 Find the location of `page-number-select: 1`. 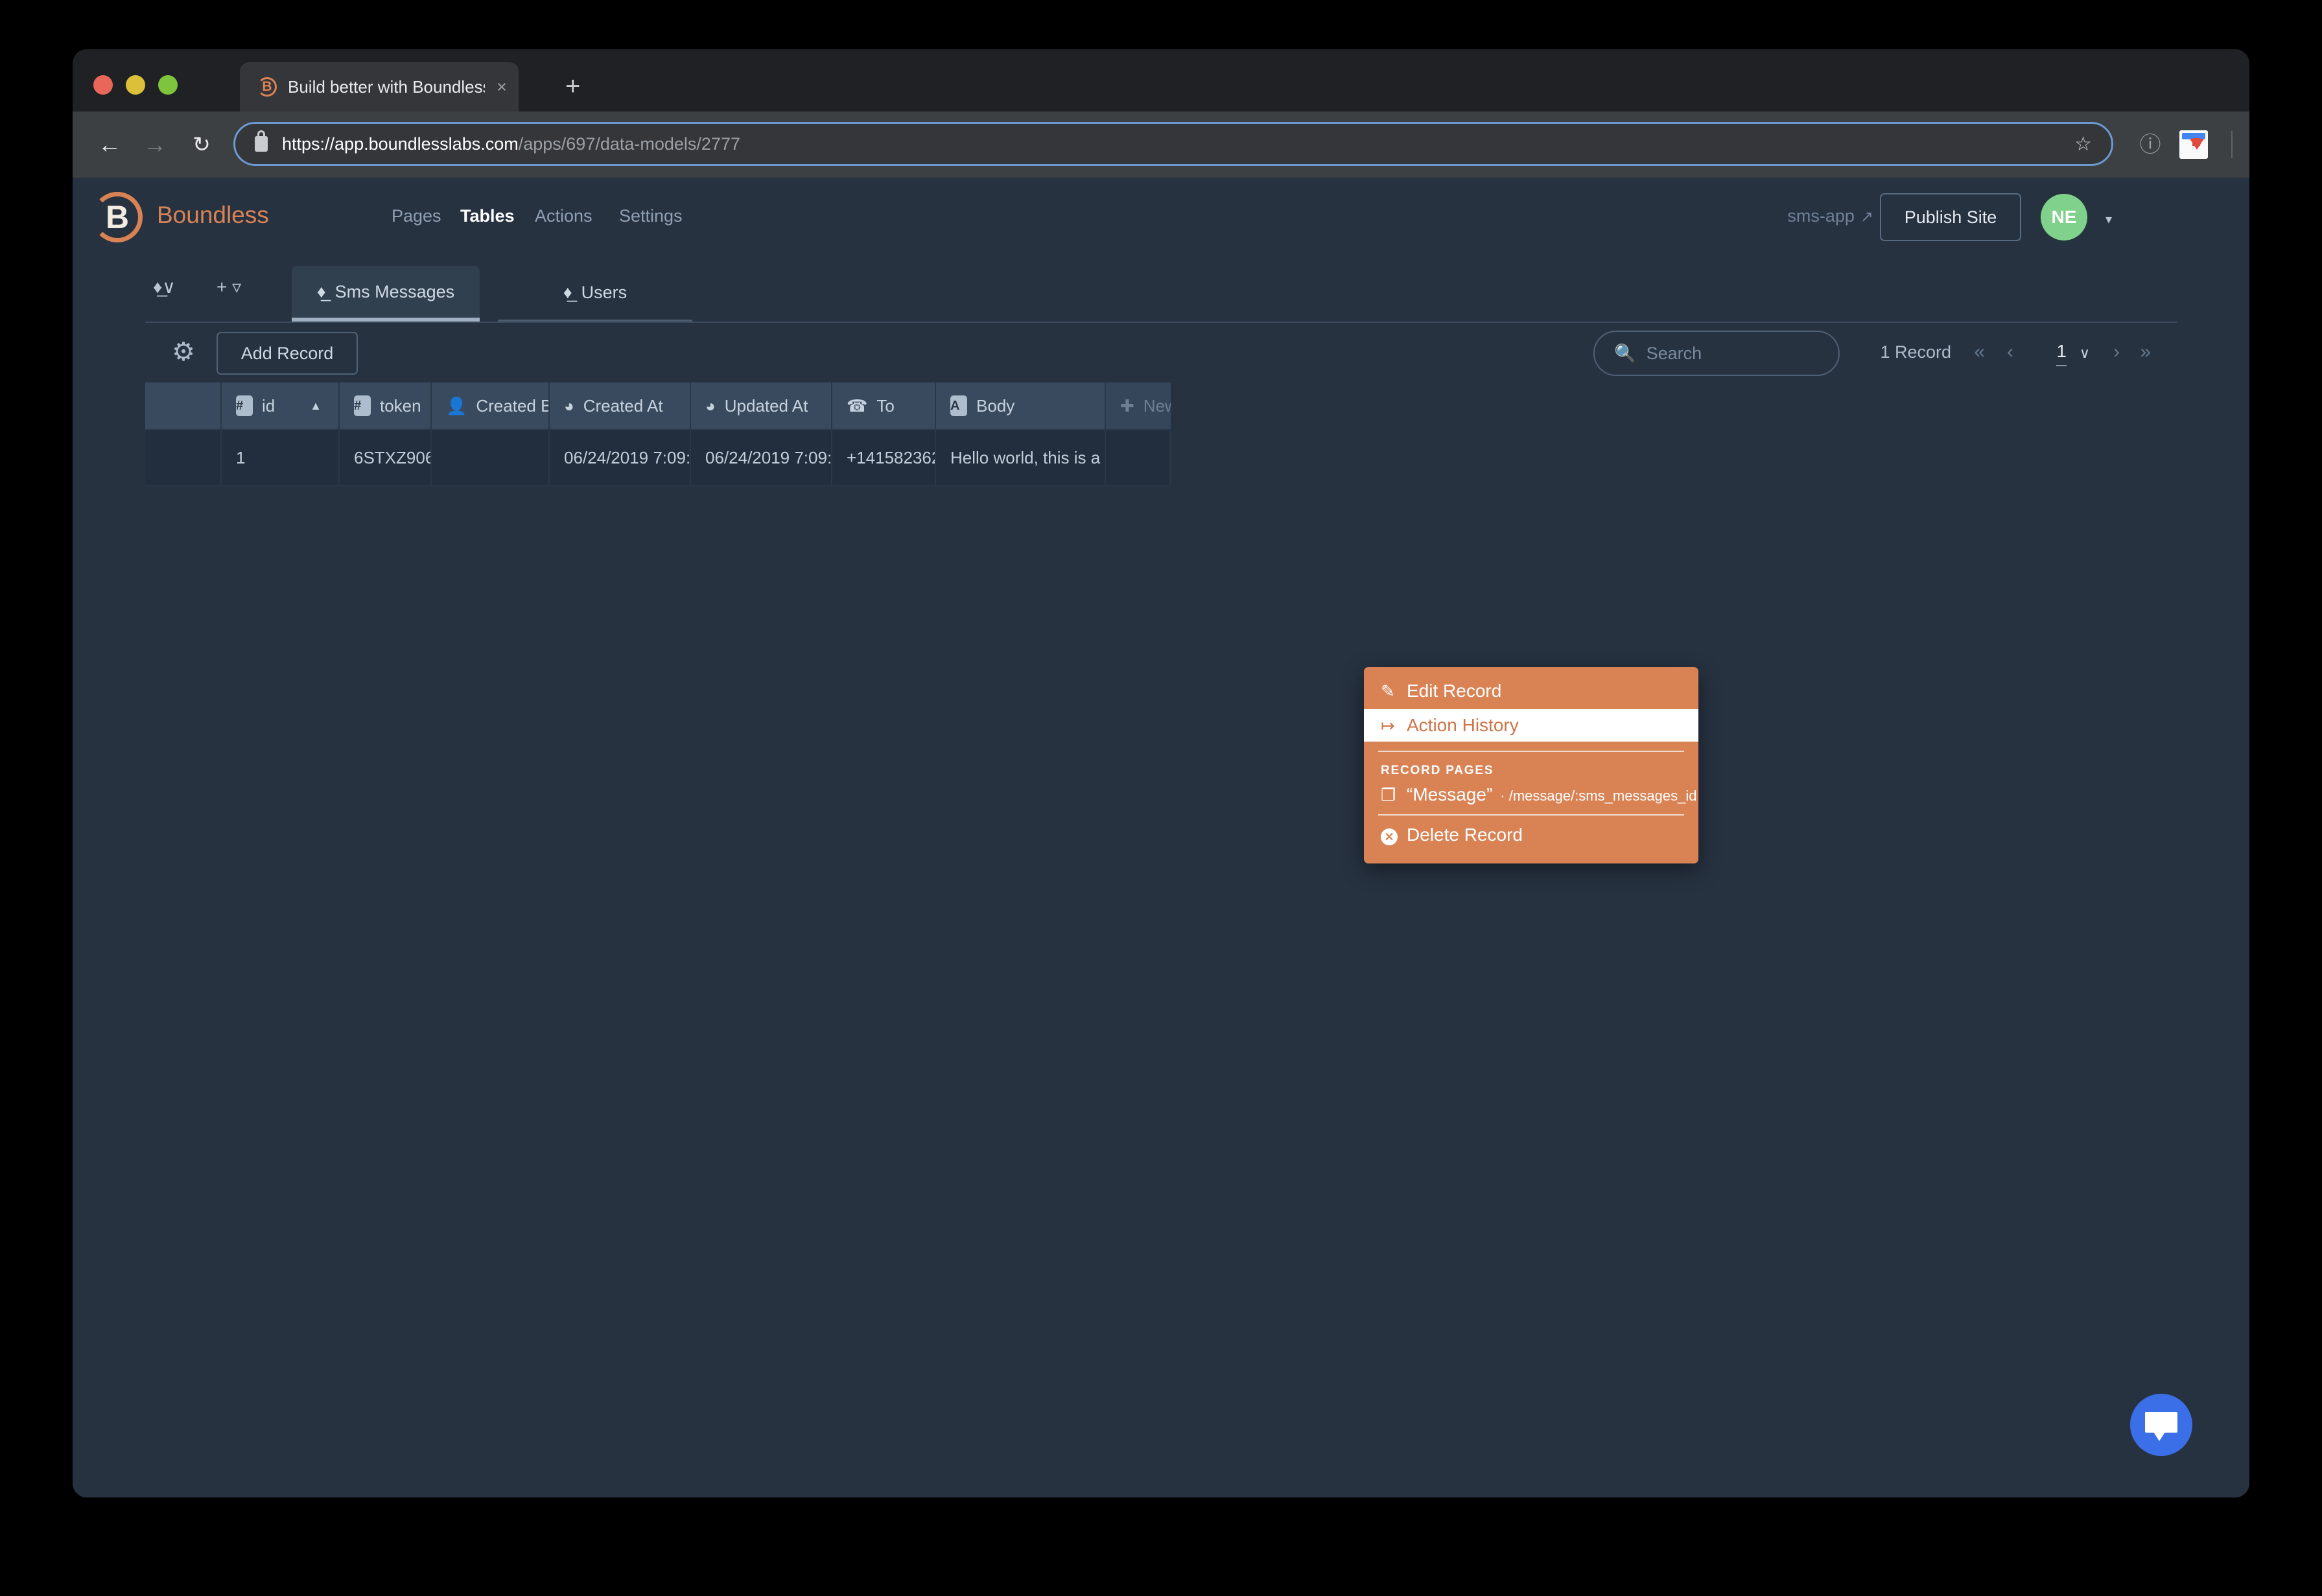

page-number-select: 1 is located at coordinates (2061, 353).